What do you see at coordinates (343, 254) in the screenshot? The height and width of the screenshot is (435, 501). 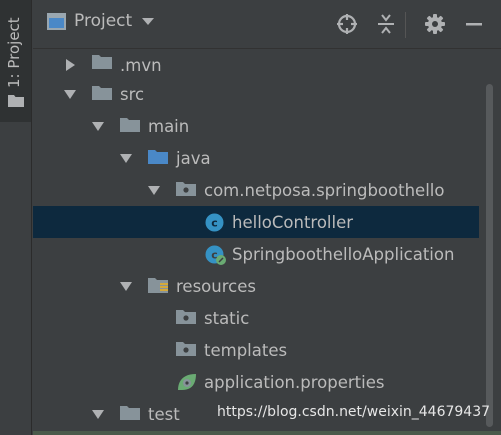 I see `tree-item-label: SpringboothelloApplication` at bounding box center [343, 254].